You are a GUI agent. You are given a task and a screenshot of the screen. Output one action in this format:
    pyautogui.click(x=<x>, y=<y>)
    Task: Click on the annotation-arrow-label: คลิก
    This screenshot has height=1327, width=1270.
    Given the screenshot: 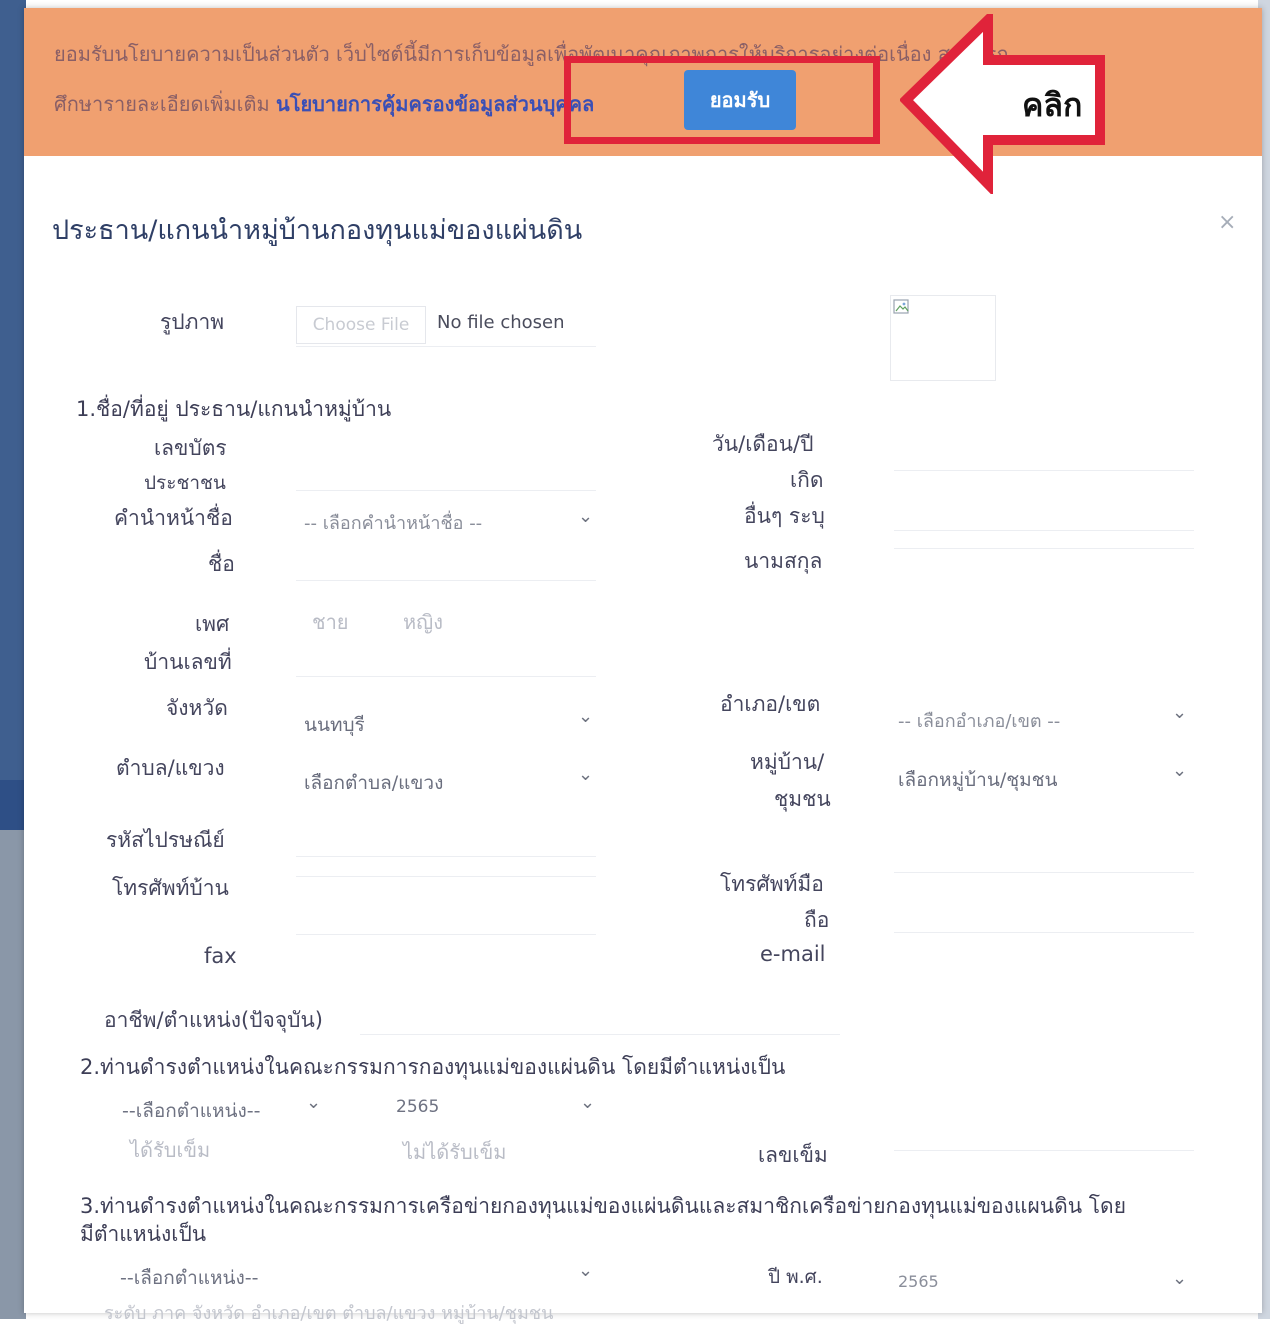 What is the action you would take?
    pyautogui.click(x=1052, y=105)
    